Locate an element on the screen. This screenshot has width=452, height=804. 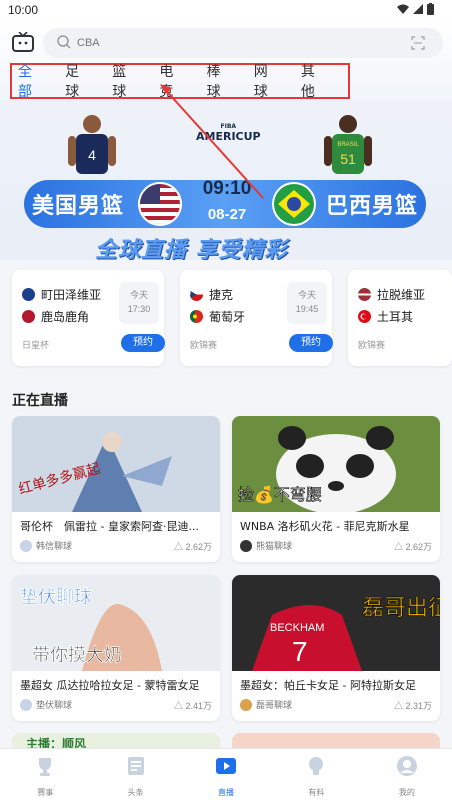
portugal-flag-icon is located at coordinates (196, 316).